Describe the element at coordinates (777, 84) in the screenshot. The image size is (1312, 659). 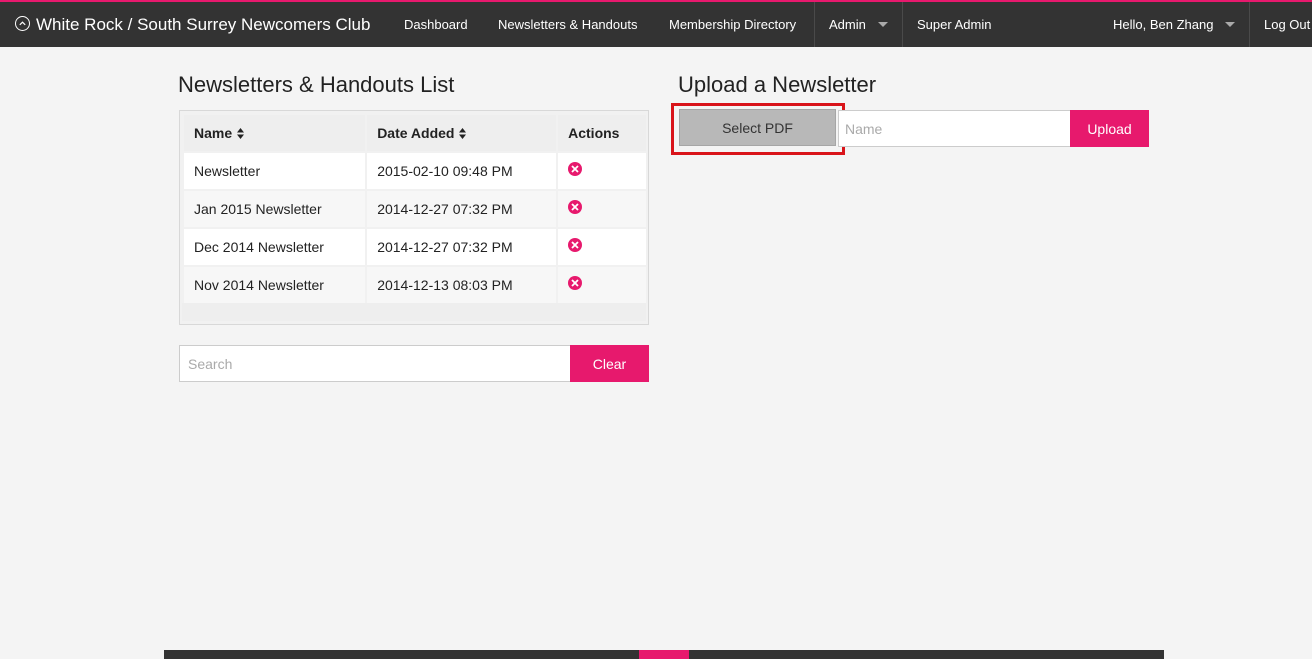
I see `upload-title: Upload a Newsletter` at that location.